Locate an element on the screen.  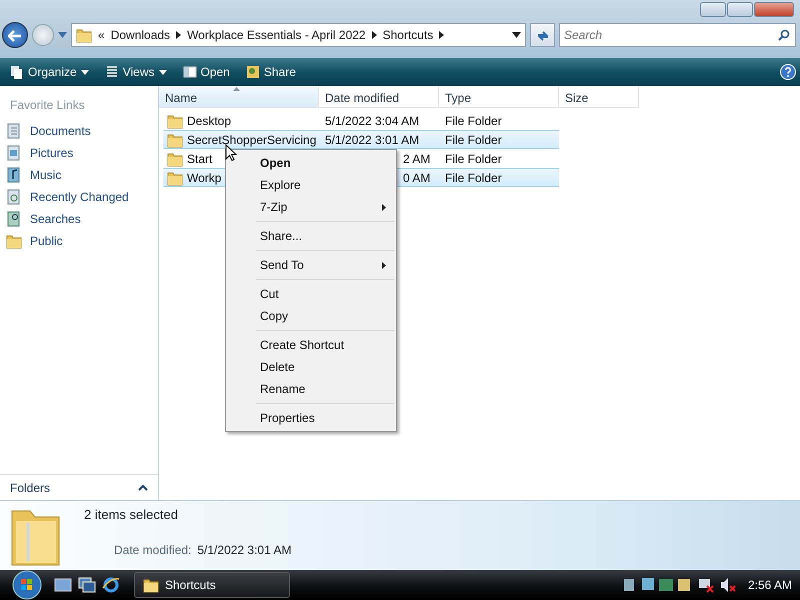
search-field: Search is located at coordinates (677, 35).